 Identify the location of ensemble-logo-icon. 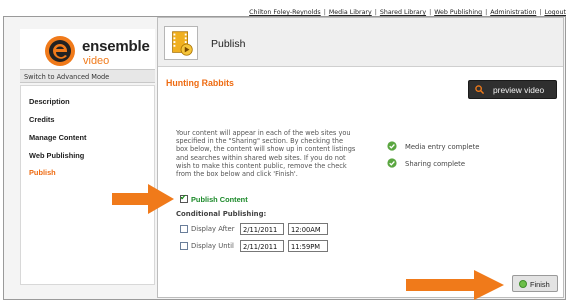
(60, 51).